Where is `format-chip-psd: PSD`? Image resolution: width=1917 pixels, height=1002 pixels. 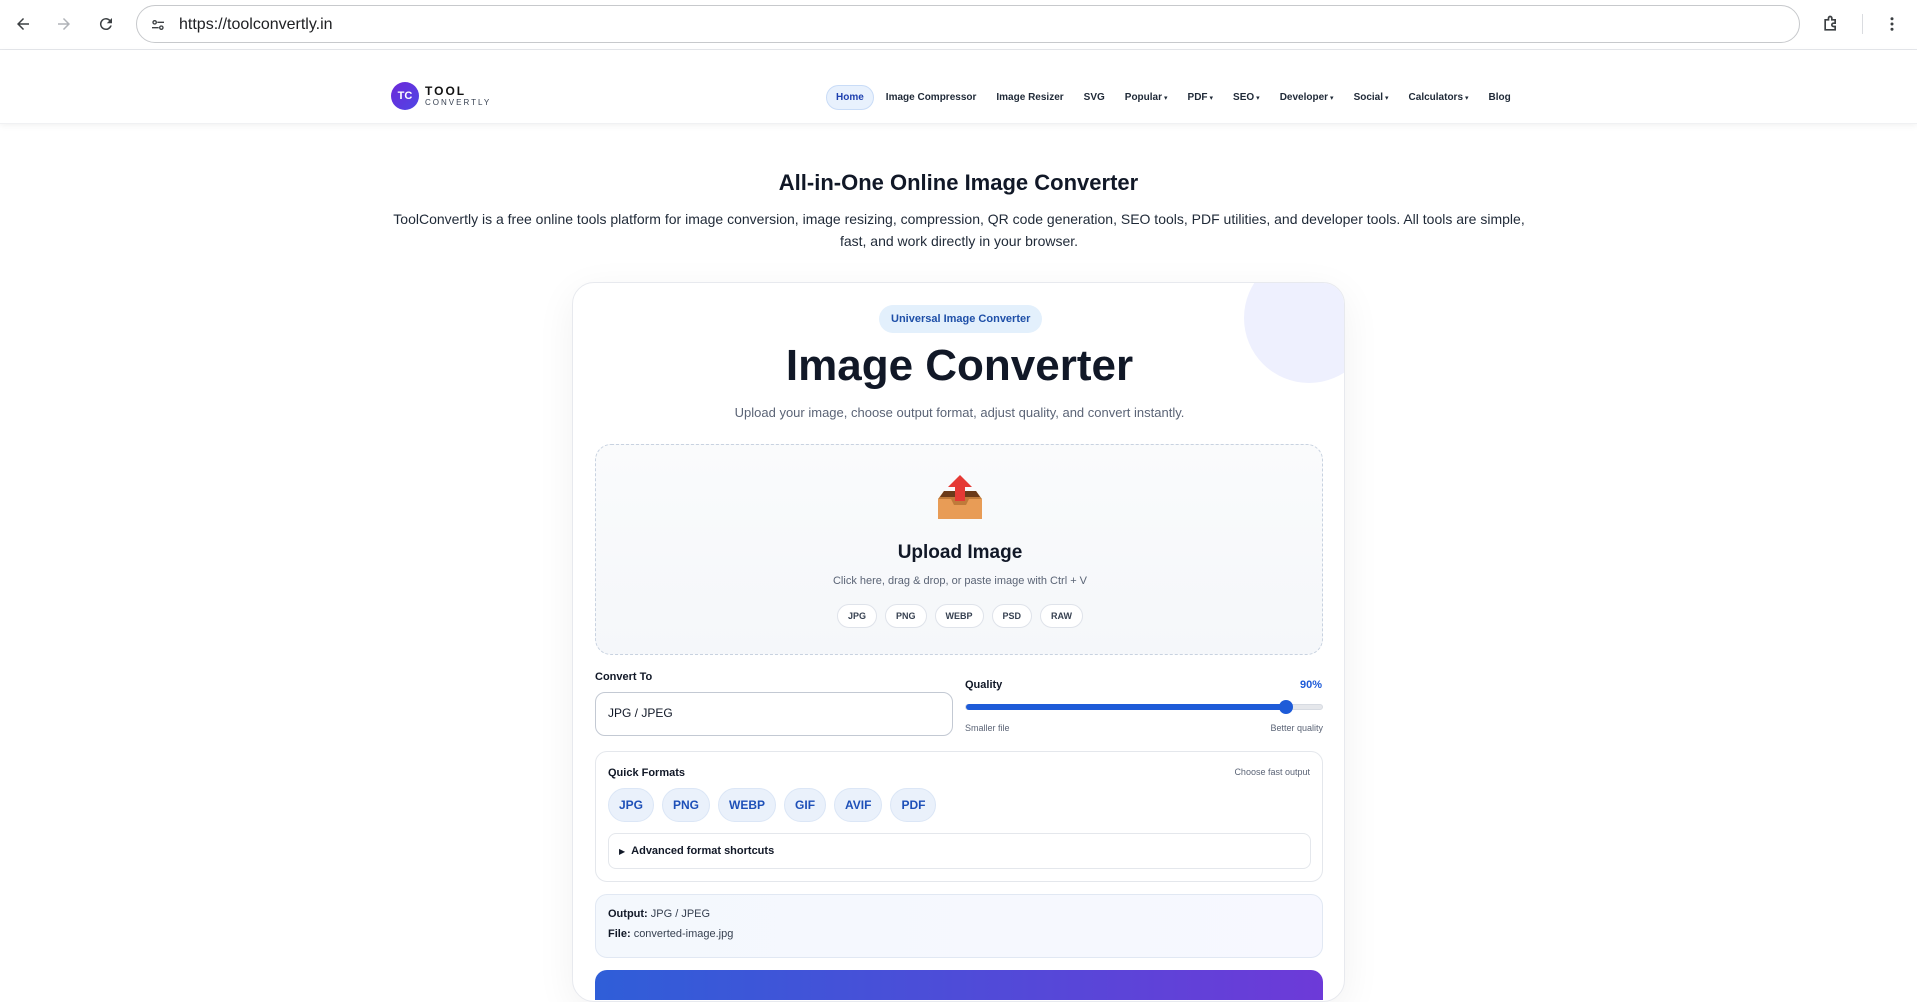 format-chip-psd: PSD is located at coordinates (1012, 616).